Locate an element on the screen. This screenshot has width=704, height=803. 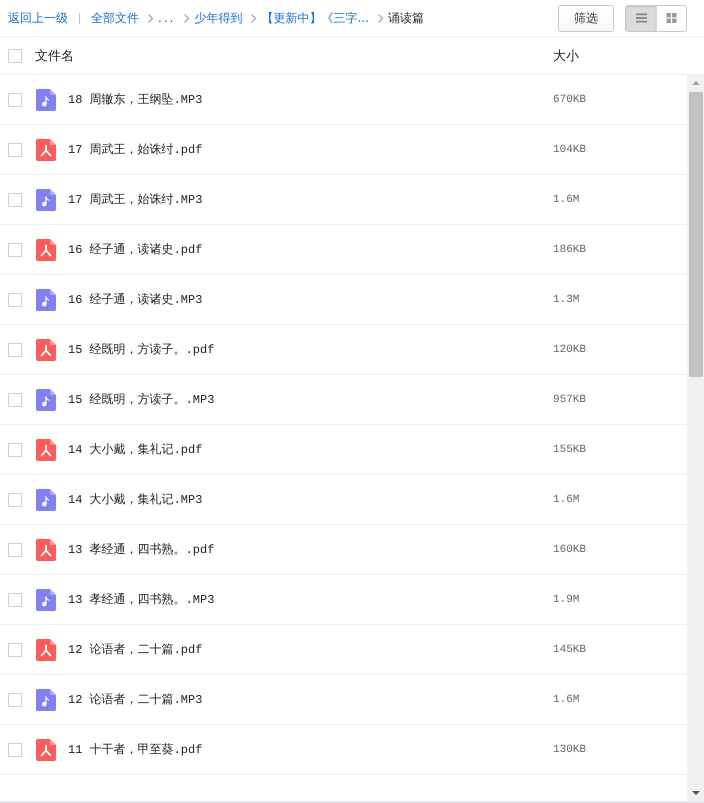
grid-view-button is located at coordinates (671, 18).